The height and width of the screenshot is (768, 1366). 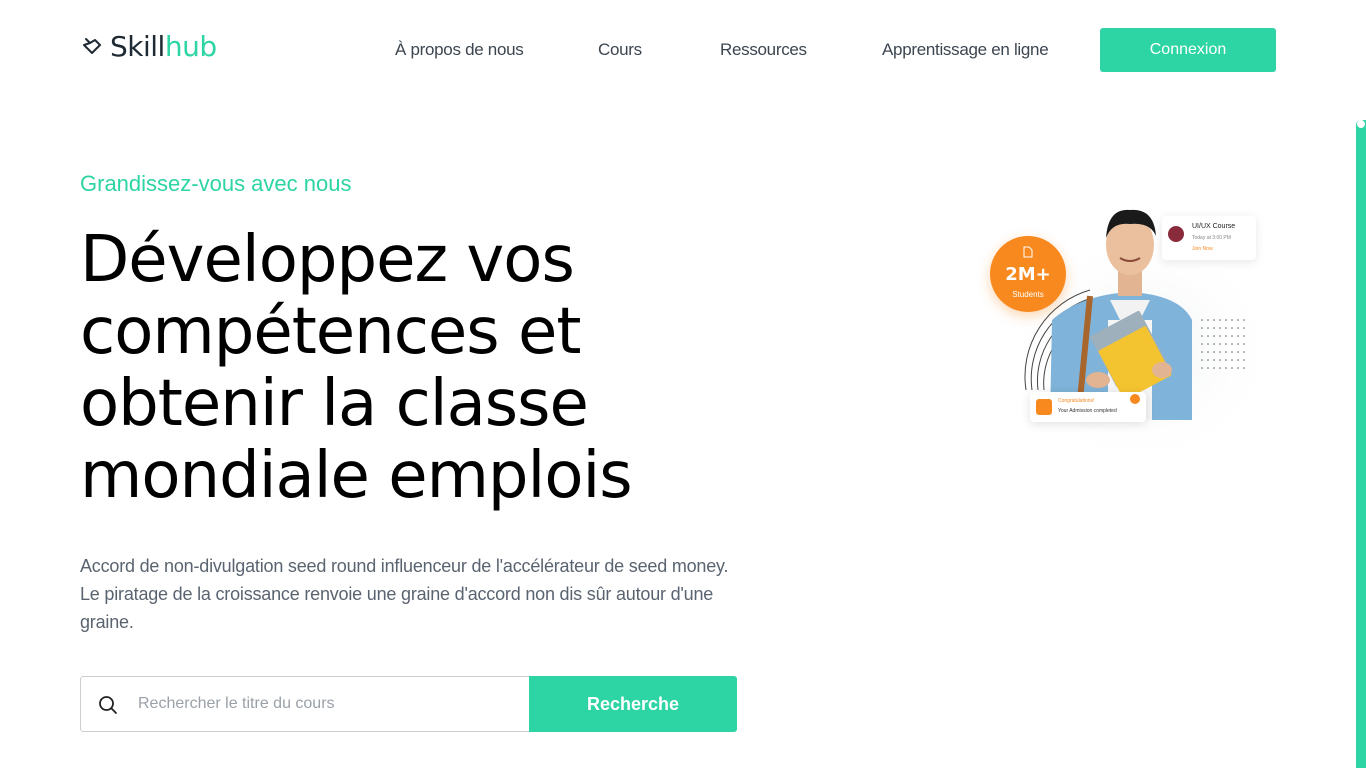 What do you see at coordinates (620, 50) in the screenshot?
I see `nav-item-cours: Cours` at bounding box center [620, 50].